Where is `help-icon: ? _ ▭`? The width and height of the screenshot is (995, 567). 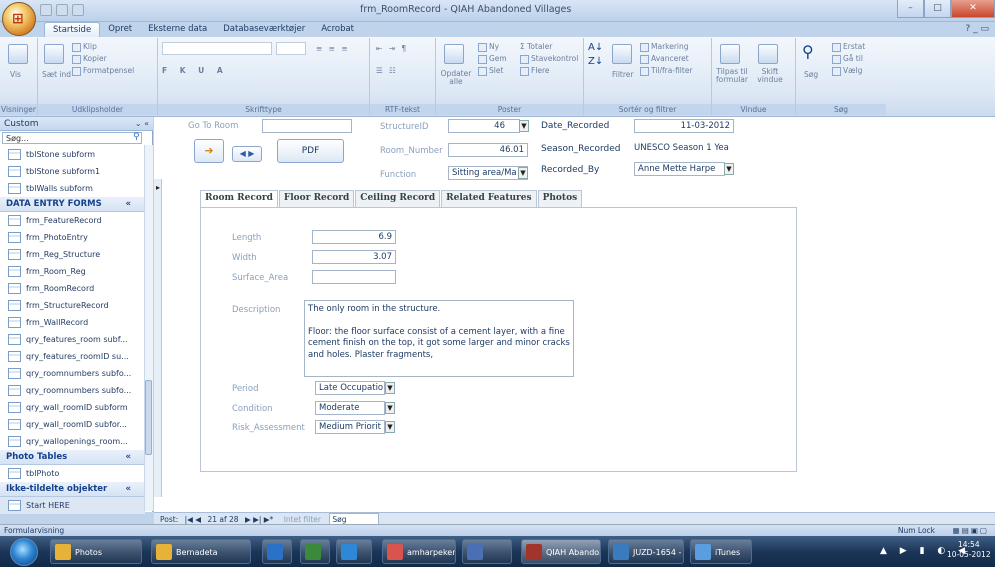 help-icon: ? _ ▭ is located at coordinates (977, 29).